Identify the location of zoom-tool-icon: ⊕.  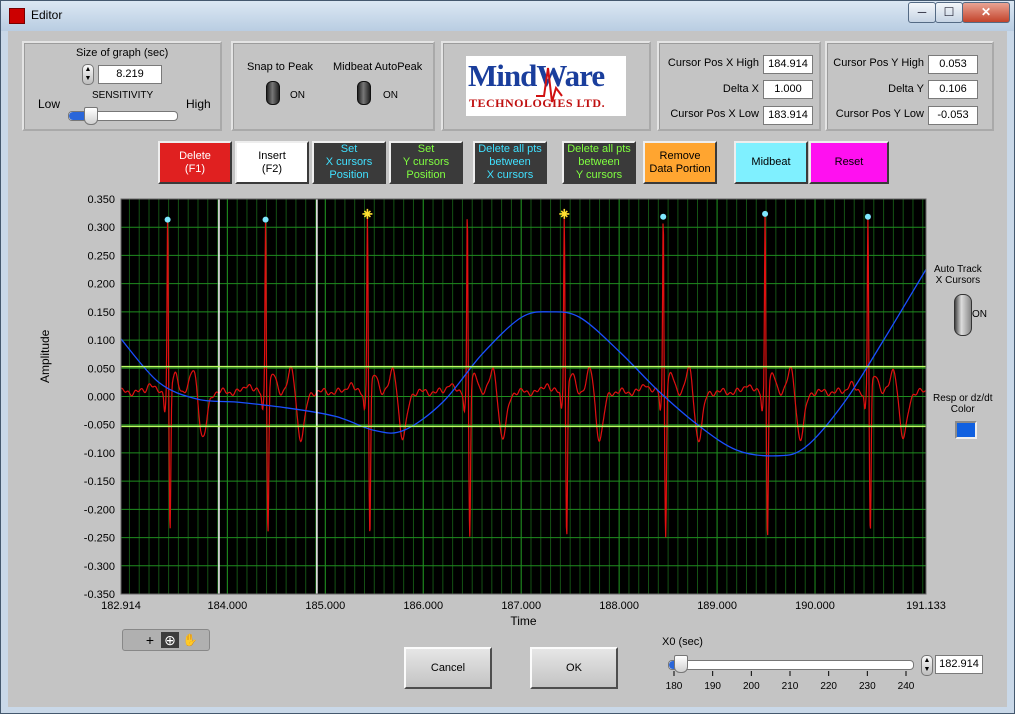
(170, 640).